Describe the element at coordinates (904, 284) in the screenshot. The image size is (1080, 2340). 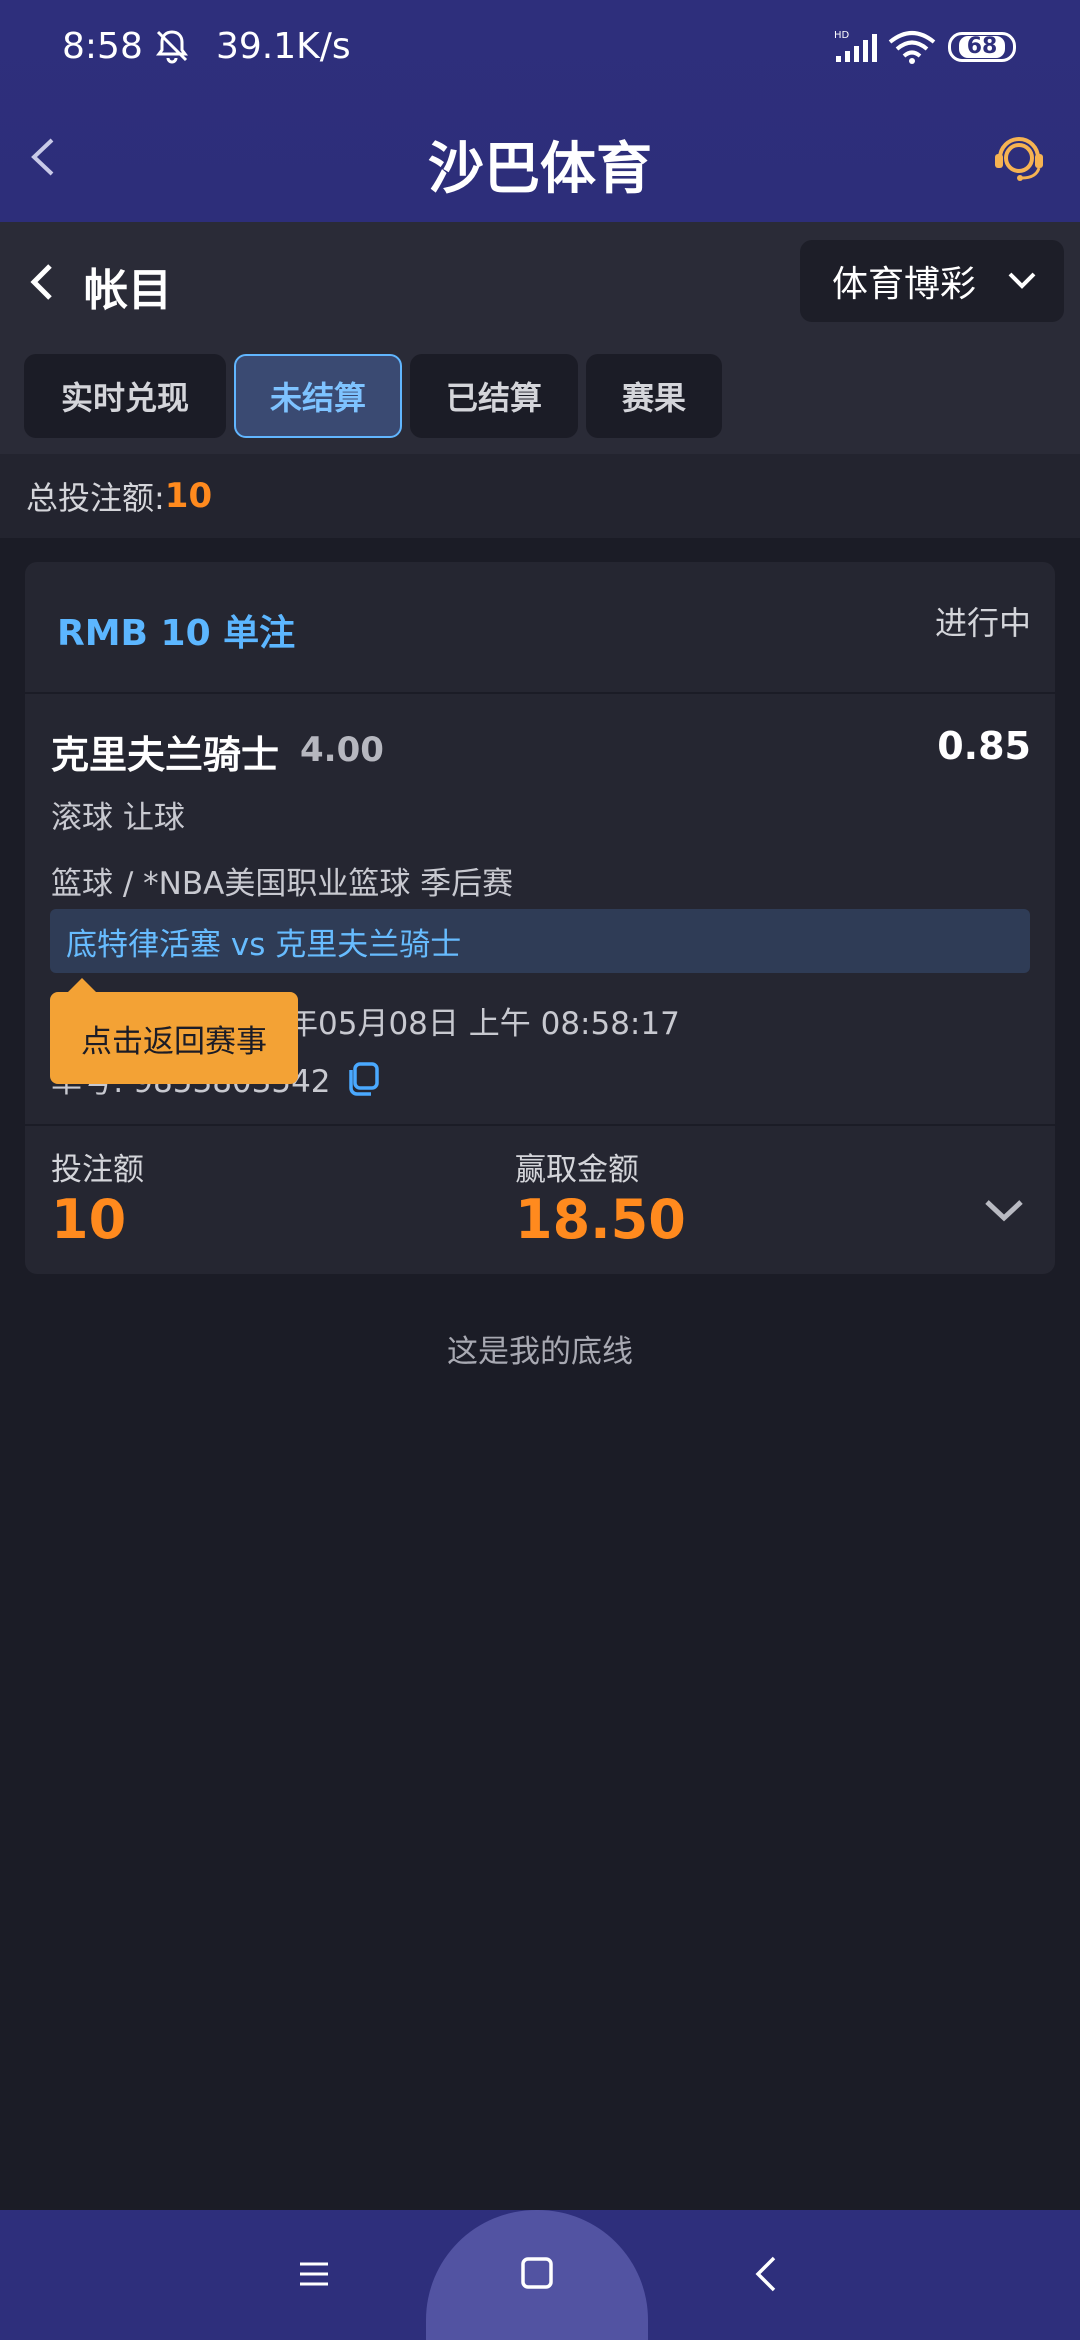
I see `sport-dropdown-label: 体育博彩` at that location.